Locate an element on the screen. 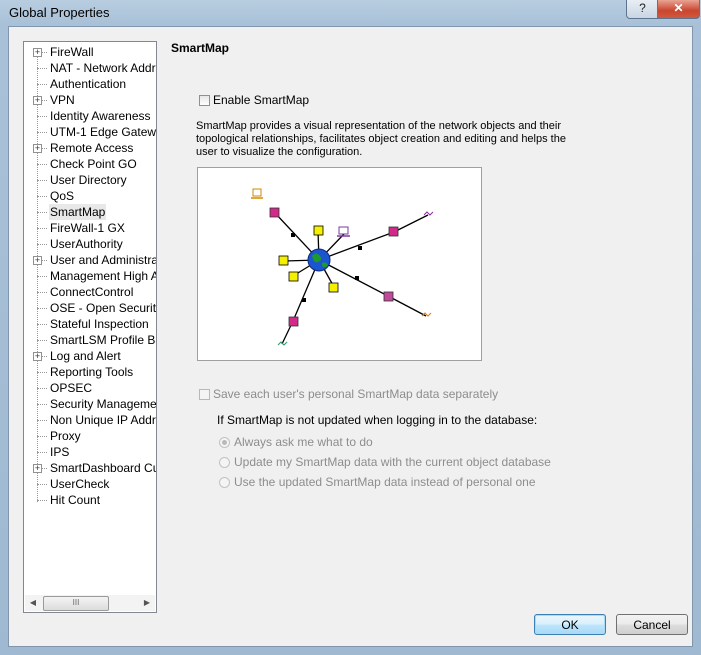  option-use-updated-radio is located at coordinates (224, 482).